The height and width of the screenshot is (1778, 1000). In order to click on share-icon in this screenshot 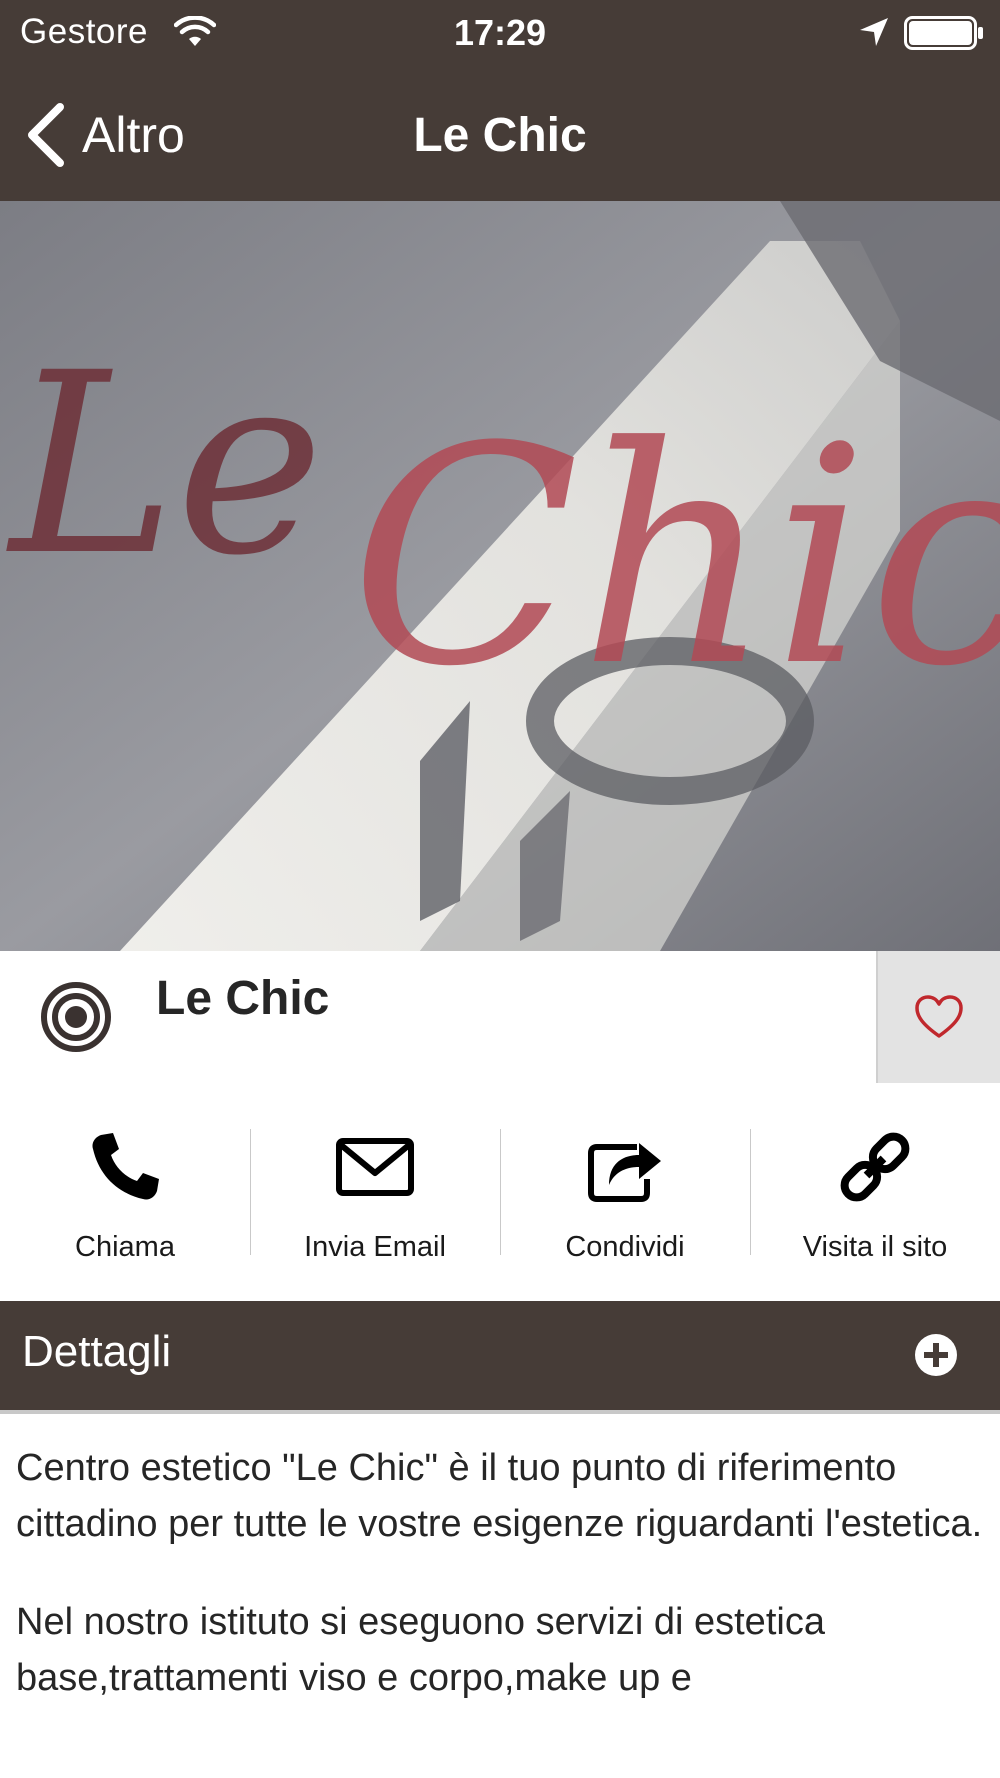, I will do `click(624, 1172)`.